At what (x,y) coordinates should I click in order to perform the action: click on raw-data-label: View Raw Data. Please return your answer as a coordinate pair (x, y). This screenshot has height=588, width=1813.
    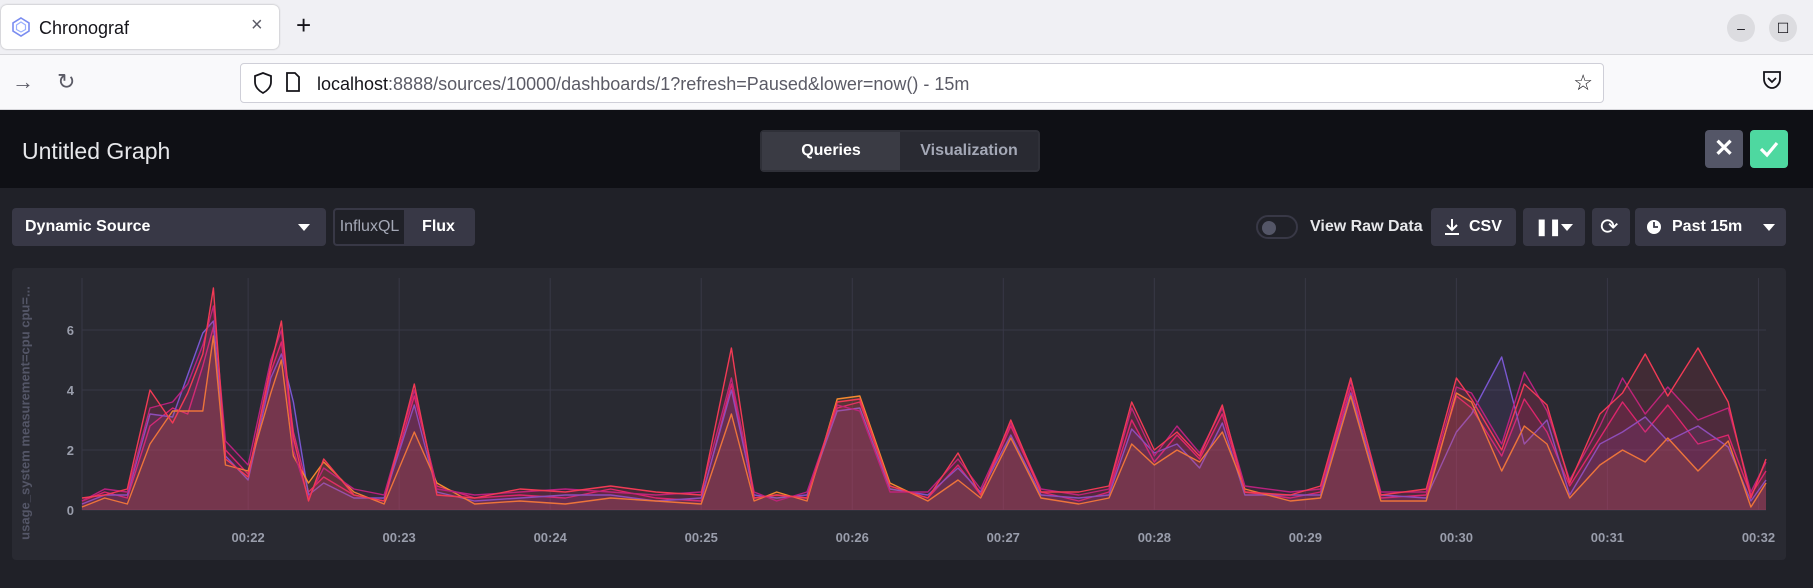
    Looking at the image, I should click on (1366, 226).